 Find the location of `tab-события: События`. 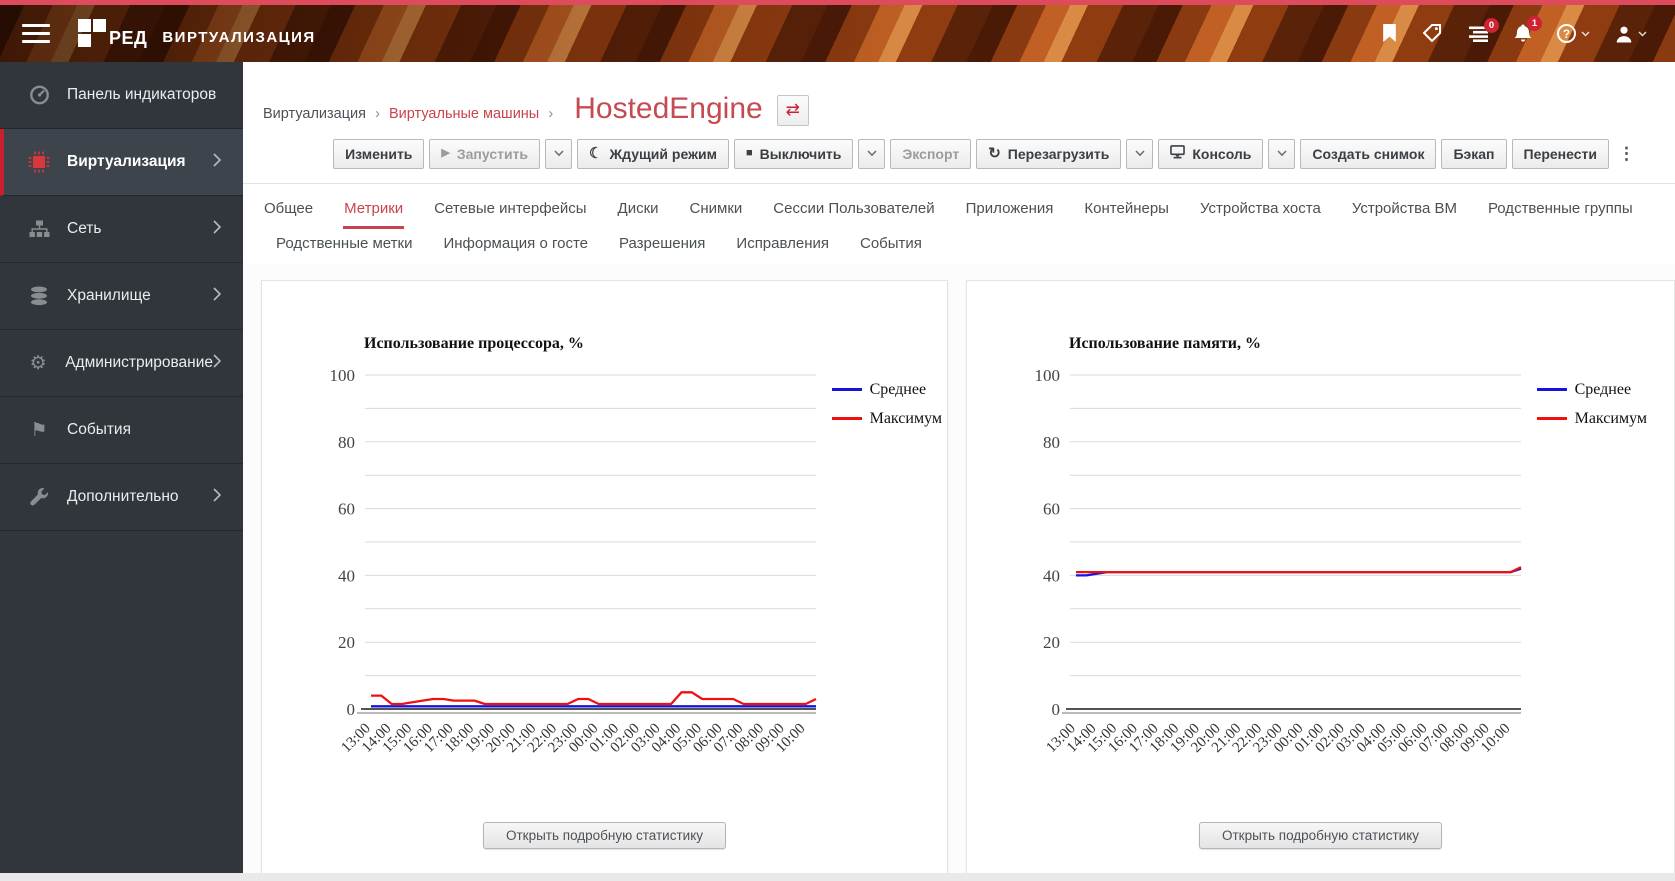

tab-события: События is located at coordinates (891, 247).